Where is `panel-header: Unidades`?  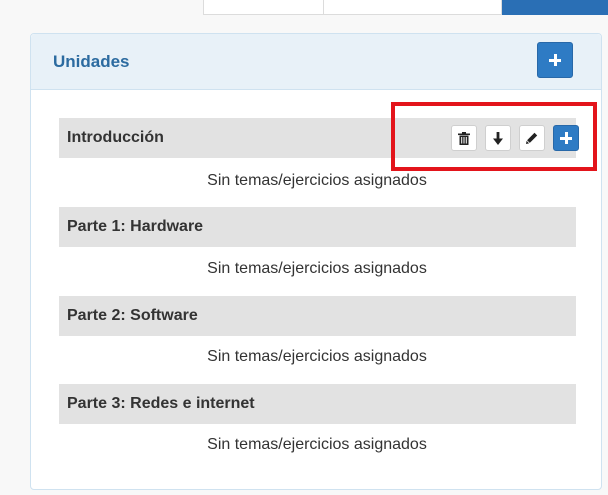
panel-header: Unidades is located at coordinates (316, 62).